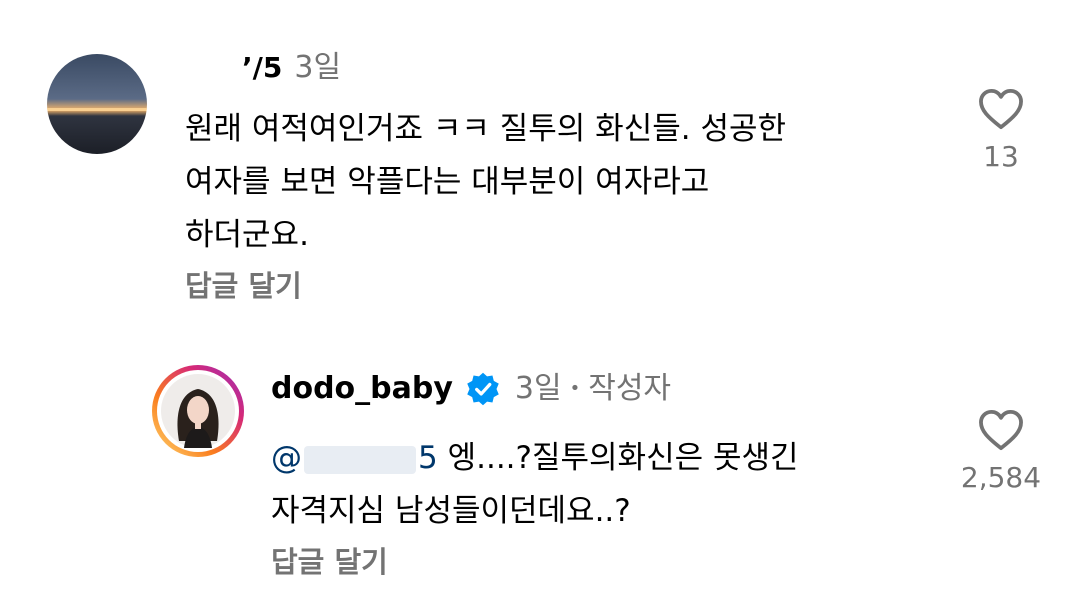 The height and width of the screenshot is (591, 1080). I want to click on commenter-avatar, so click(97, 104).